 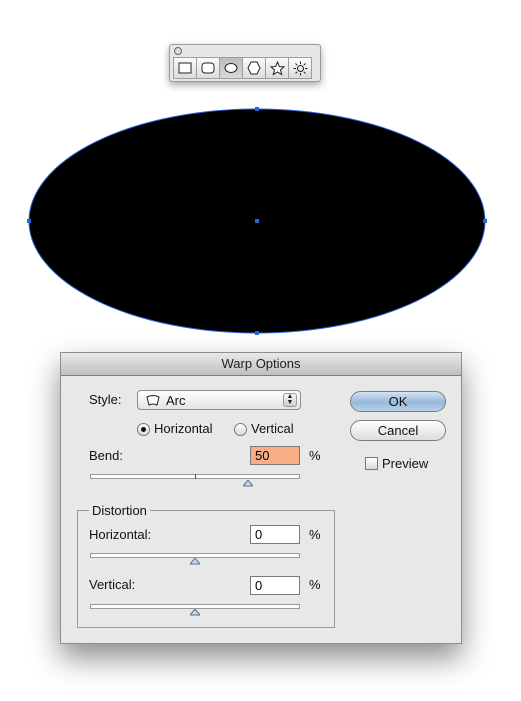 What do you see at coordinates (272, 428) in the screenshot?
I see `vertical-radio-label: Vertical` at bounding box center [272, 428].